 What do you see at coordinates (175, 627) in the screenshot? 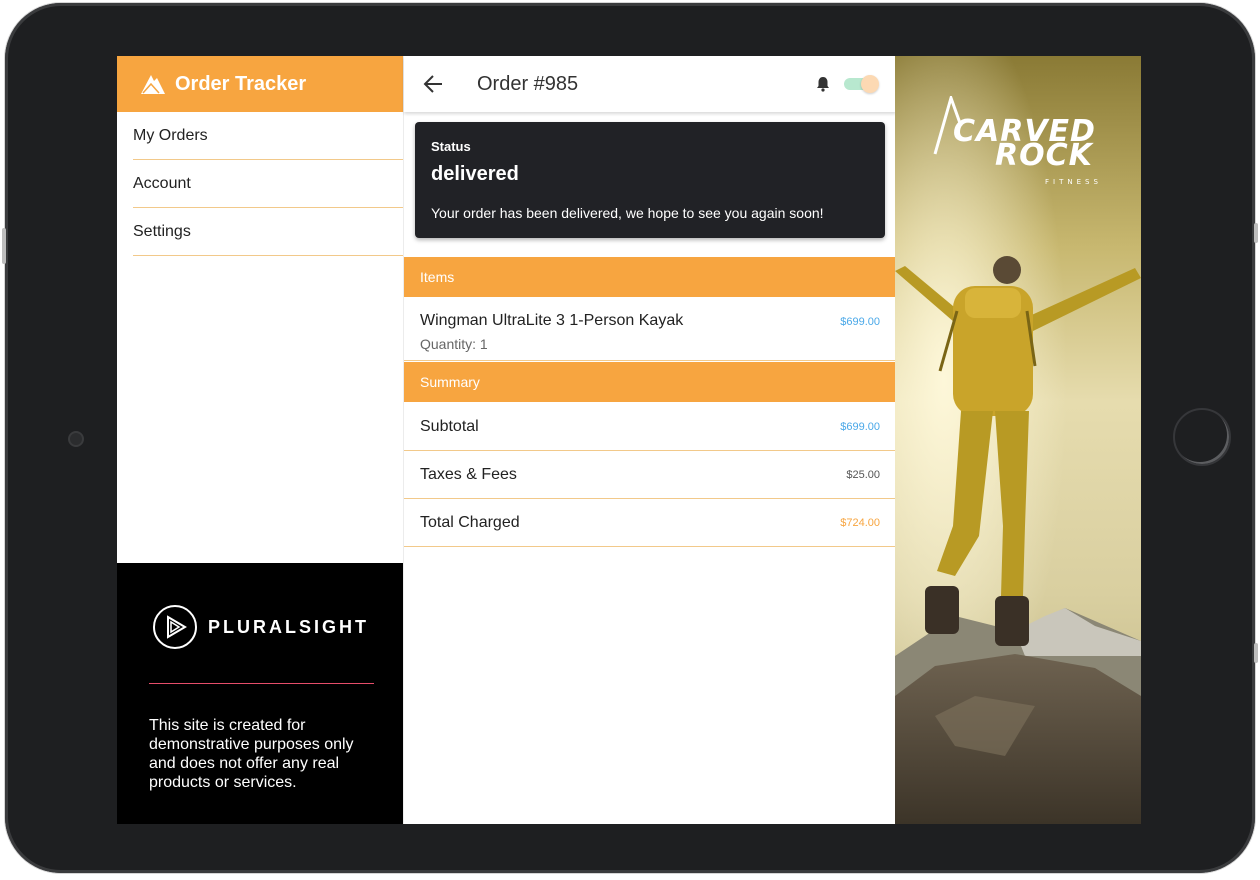
I see `play-logo-icon` at bounding box center [175, 627].